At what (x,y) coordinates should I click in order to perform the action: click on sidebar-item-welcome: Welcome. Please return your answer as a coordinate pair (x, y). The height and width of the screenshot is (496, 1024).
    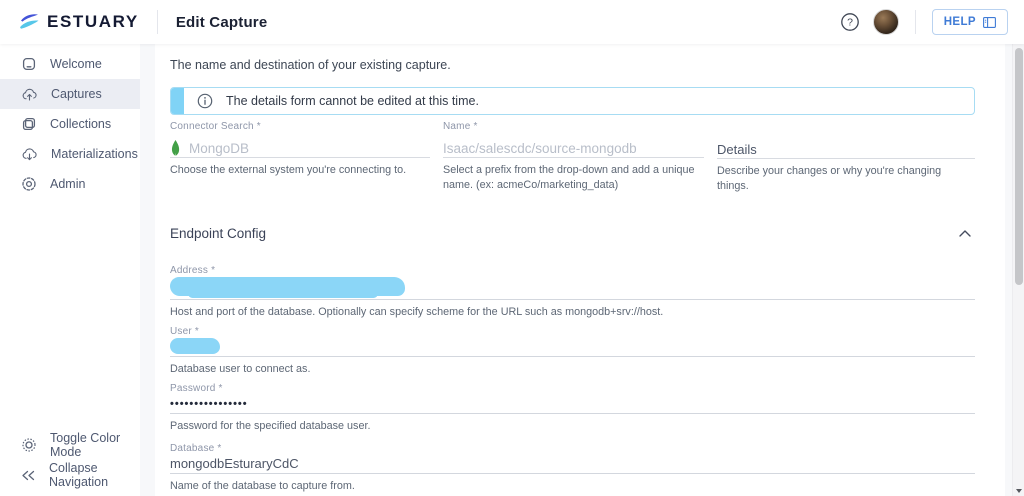
    Looking at the image, I should click on (70, 64).